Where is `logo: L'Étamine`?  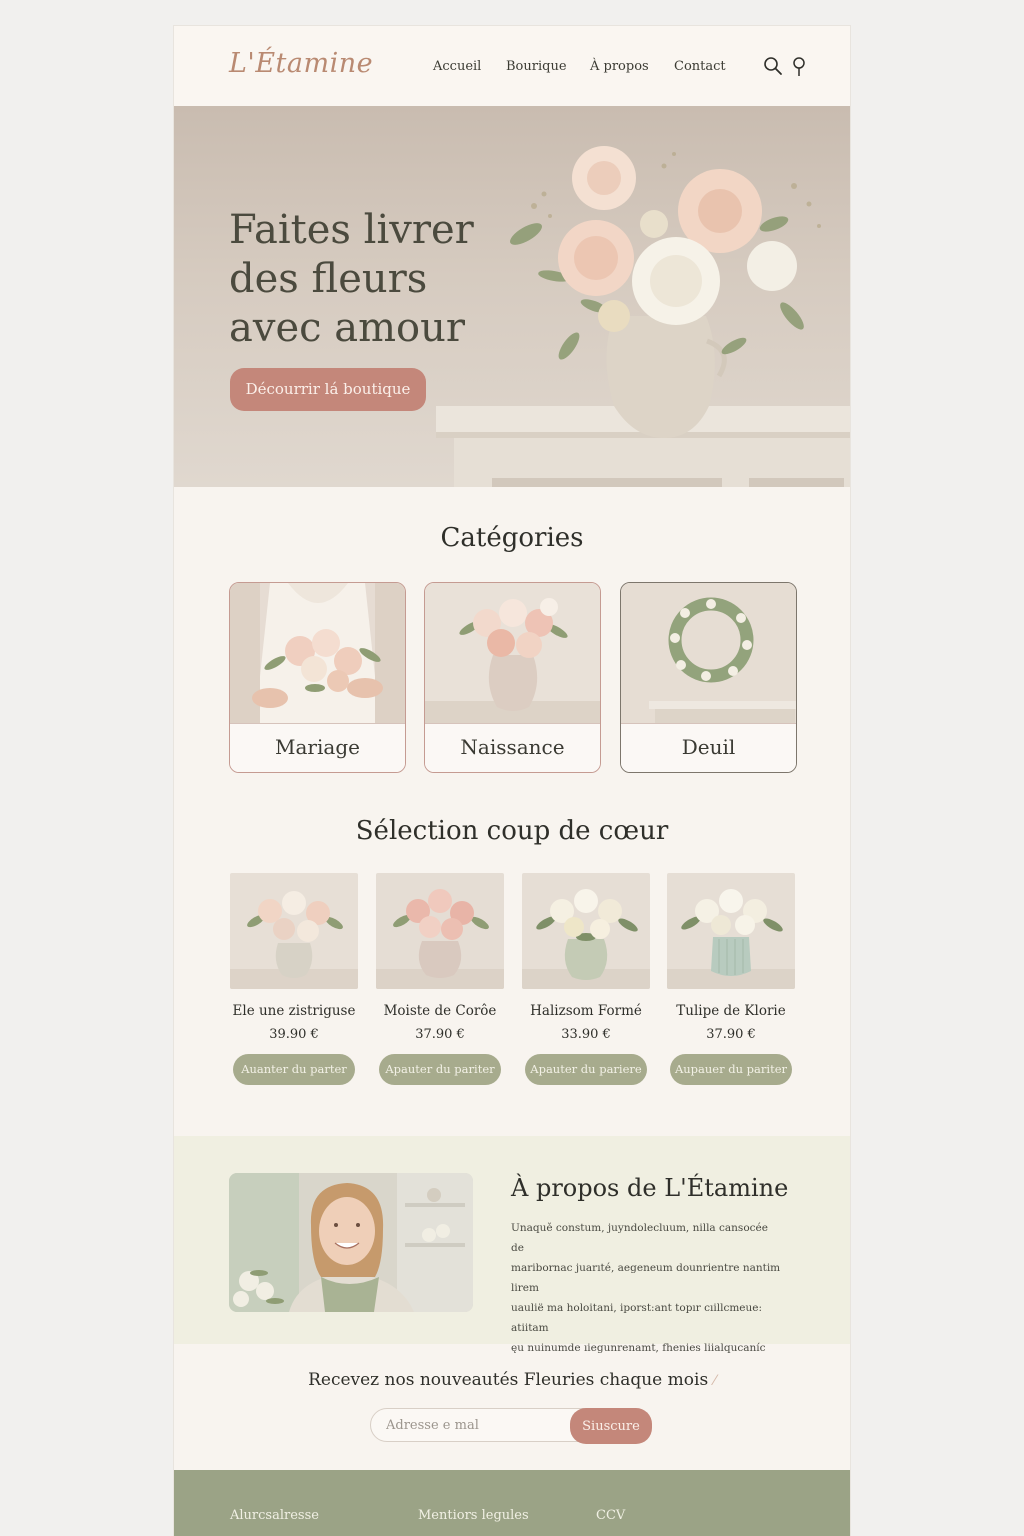
logo: L'Étamine is located at coordinates (301, 63).